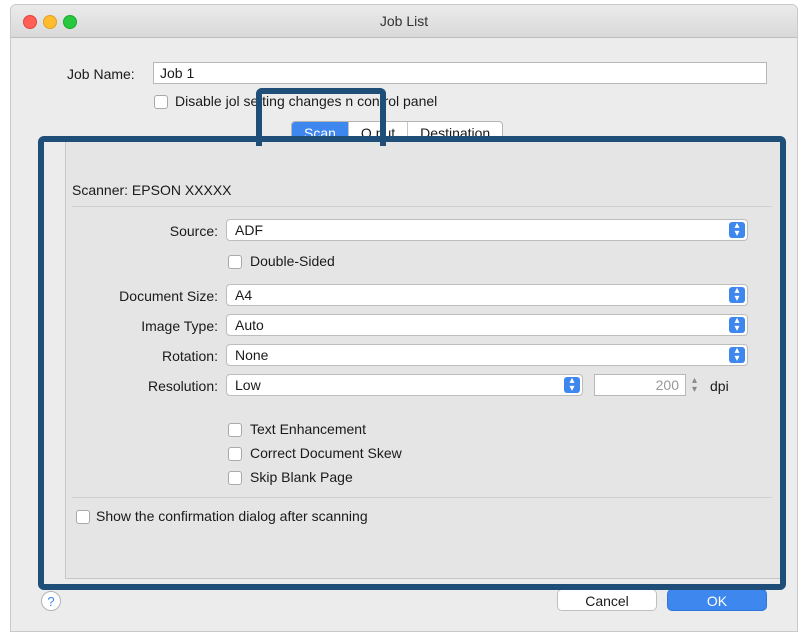 This screenshot has width=801, height=632. Describe the element at coordinates (292, 261) in the screenshot. I see `double-sided-label: Double-Sided` at that location.